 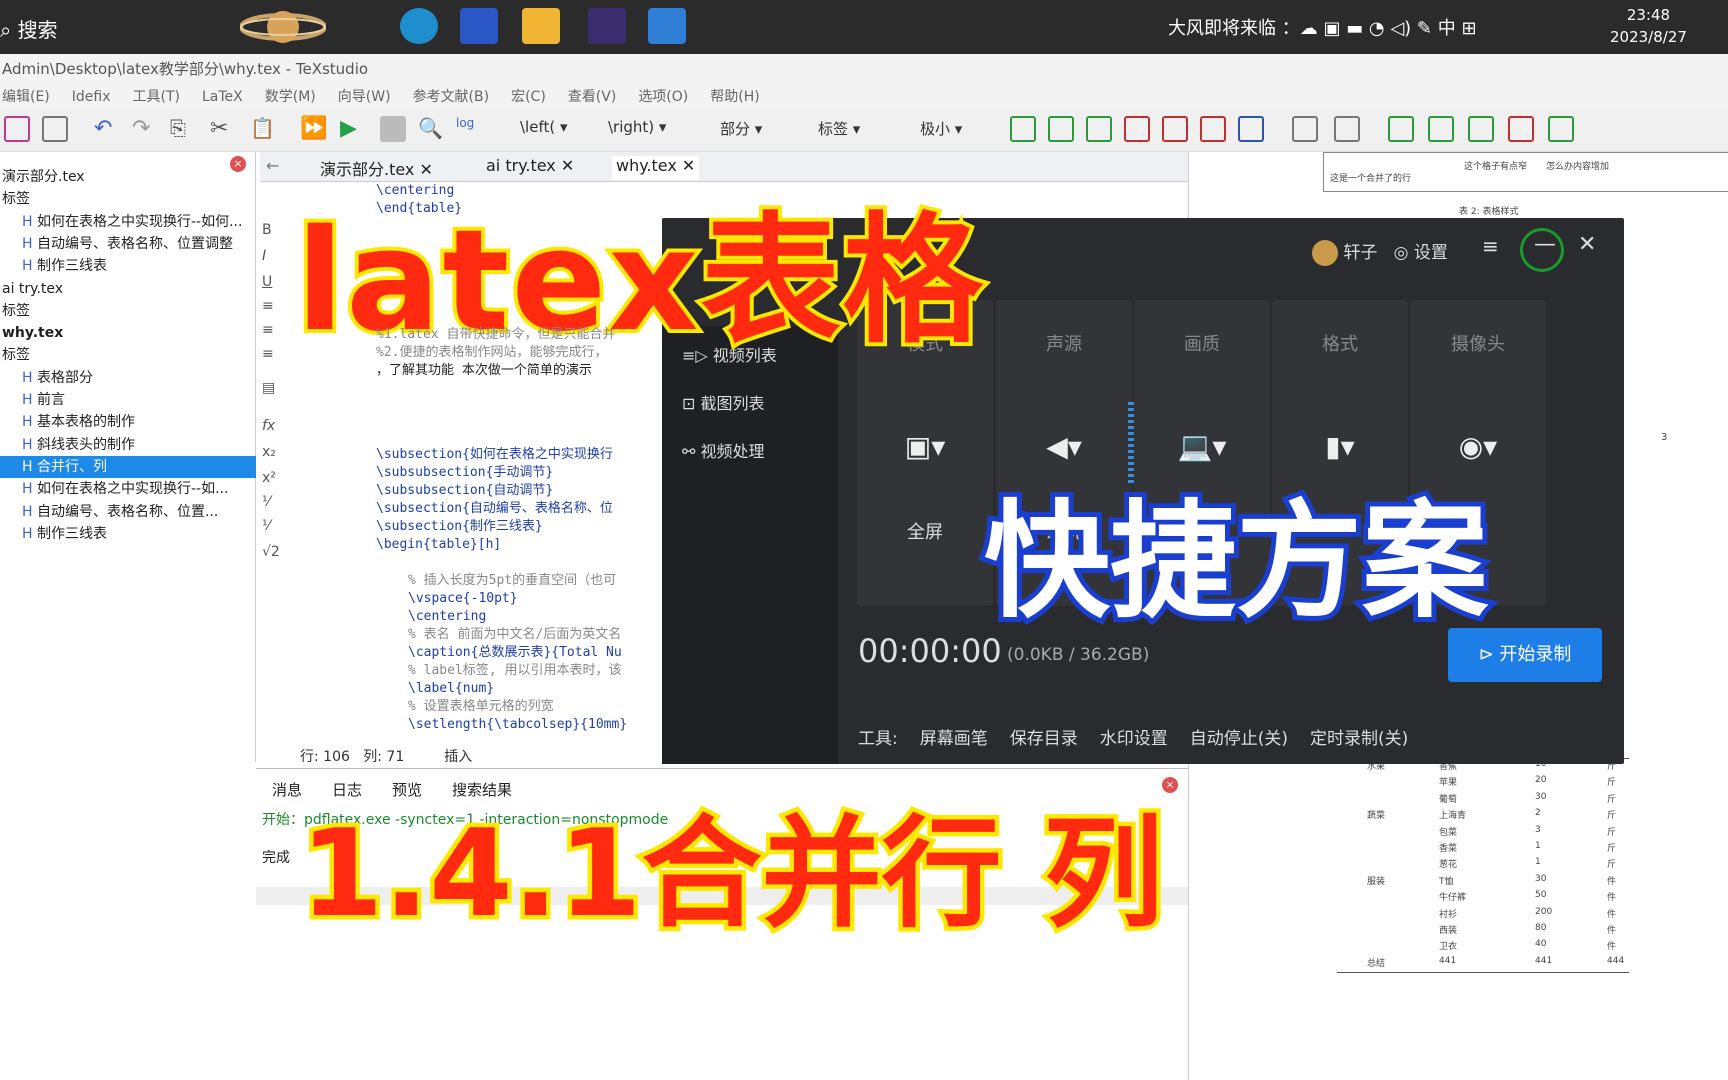 I want to click on sqrt-icon: √2, so click(x=271, y=552).